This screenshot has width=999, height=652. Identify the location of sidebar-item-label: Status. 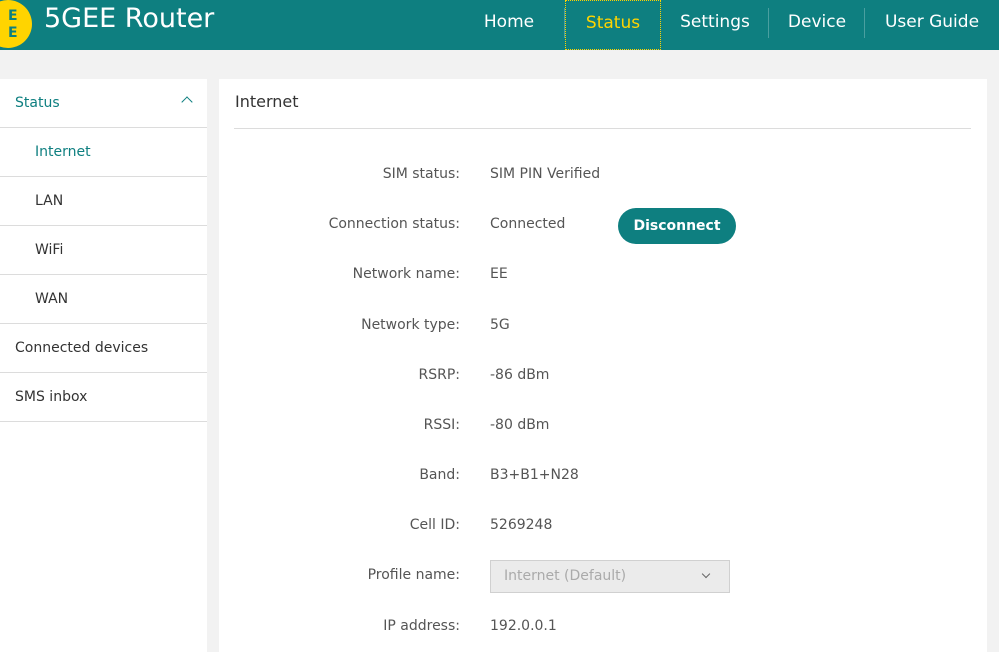
(37, 103).